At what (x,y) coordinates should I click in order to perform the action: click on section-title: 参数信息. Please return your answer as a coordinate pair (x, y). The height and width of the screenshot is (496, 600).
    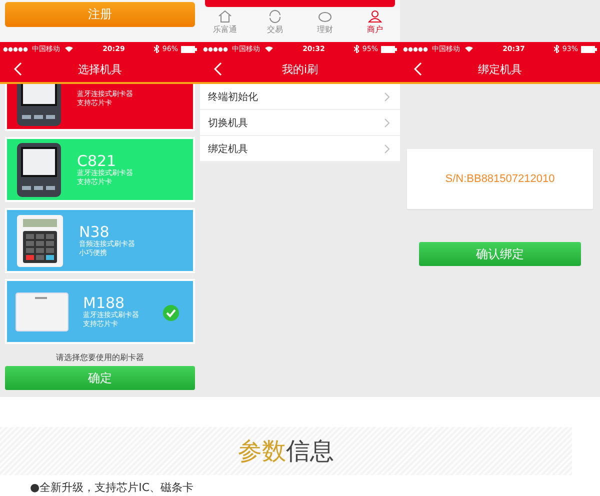
    Looking at the image, I should click on (286, 451).